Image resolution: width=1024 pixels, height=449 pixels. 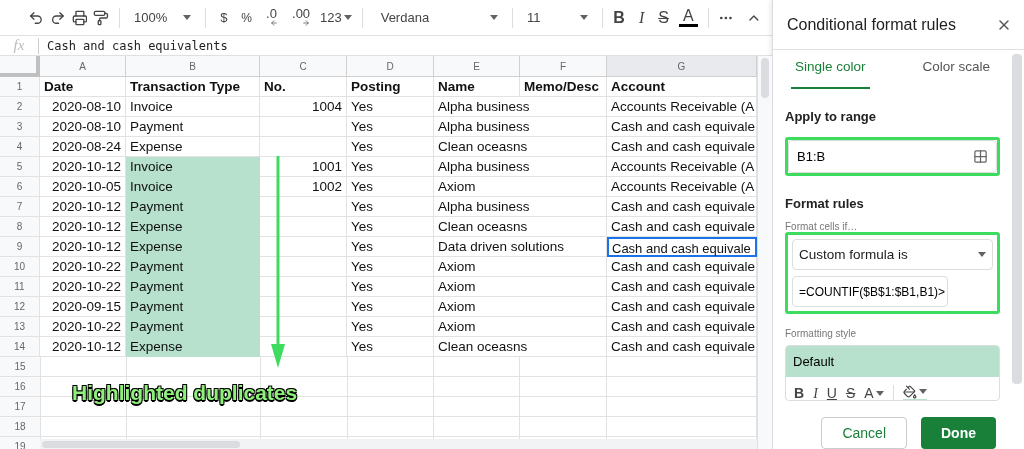 I want to click on tab: Single color, so click(x=830, y=73).